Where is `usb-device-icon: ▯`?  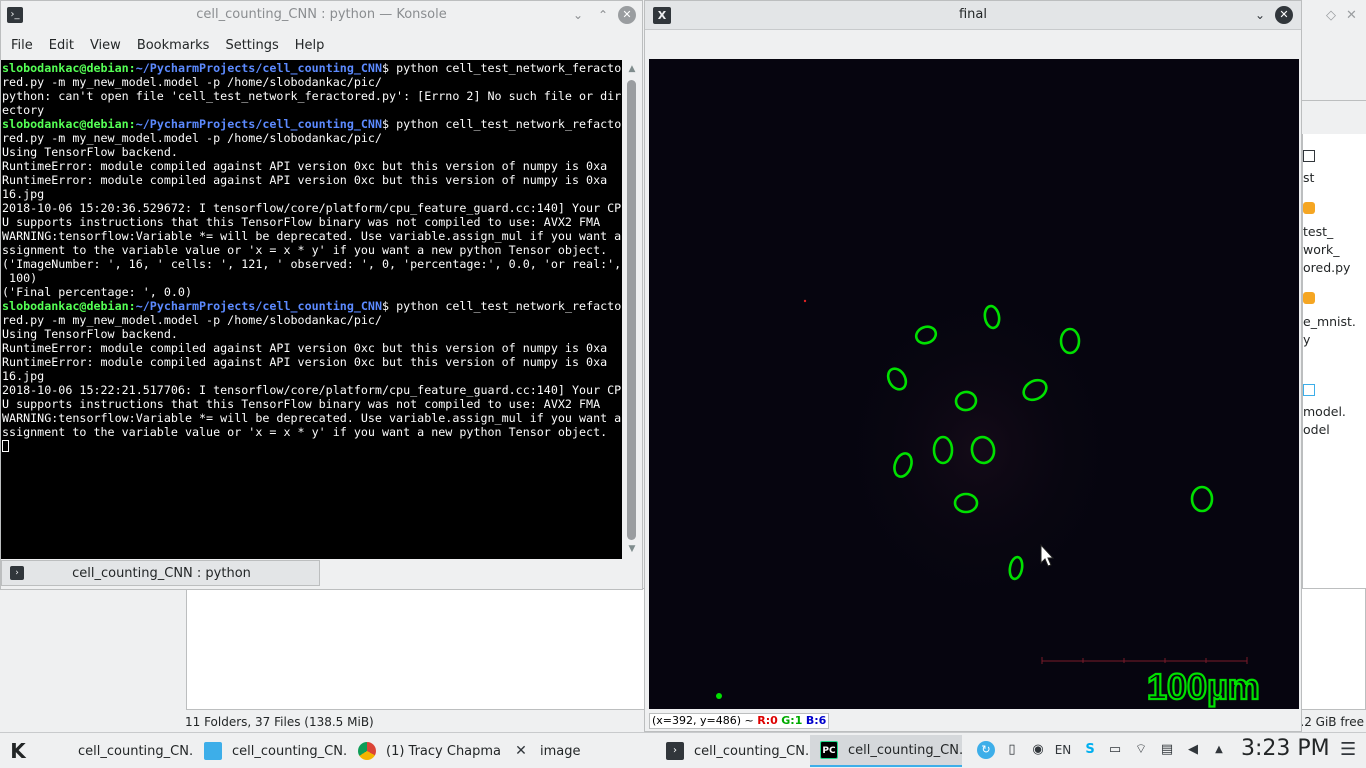 usb-device-icon: ▯ is located at coordinates (1012, 750).